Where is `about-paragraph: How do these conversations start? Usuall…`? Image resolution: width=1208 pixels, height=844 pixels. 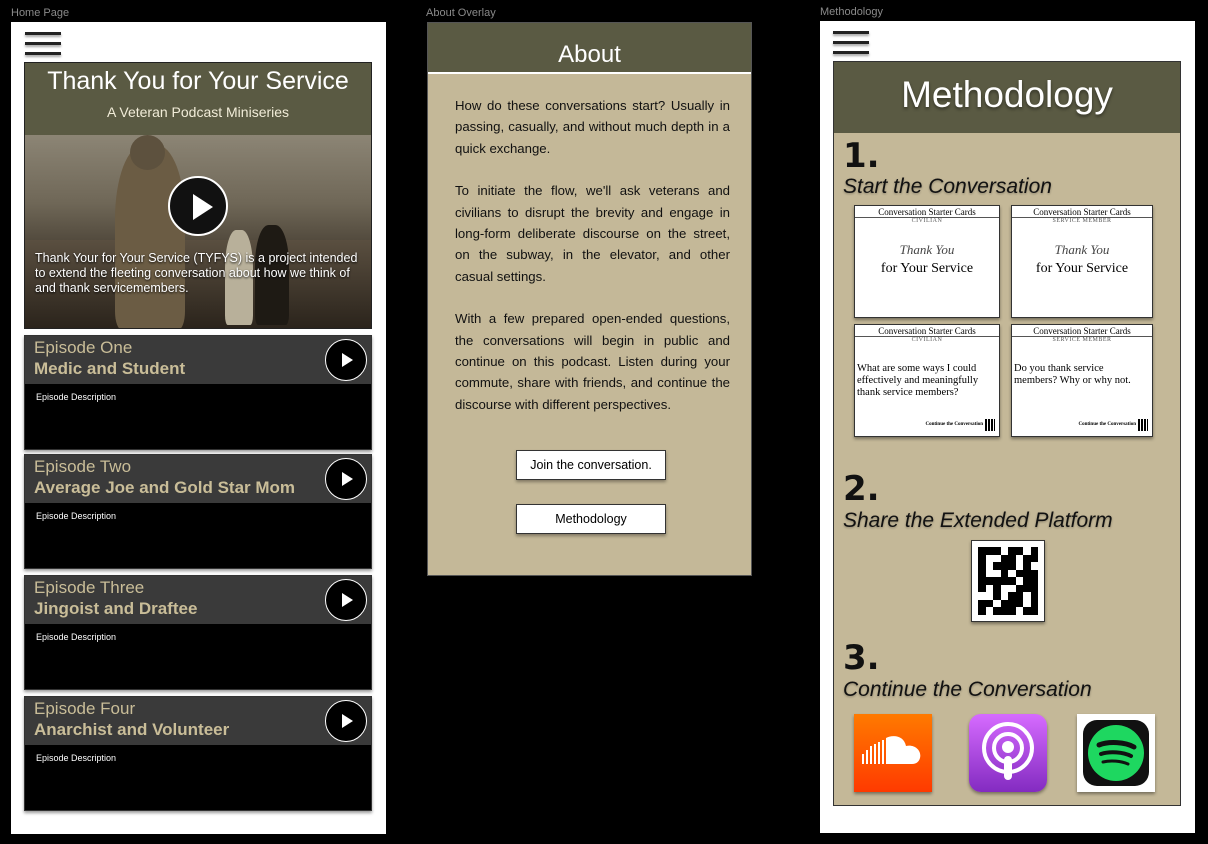
about-paragraph: How do these conversations start? Usuall… is located at coordinates (592, 127).